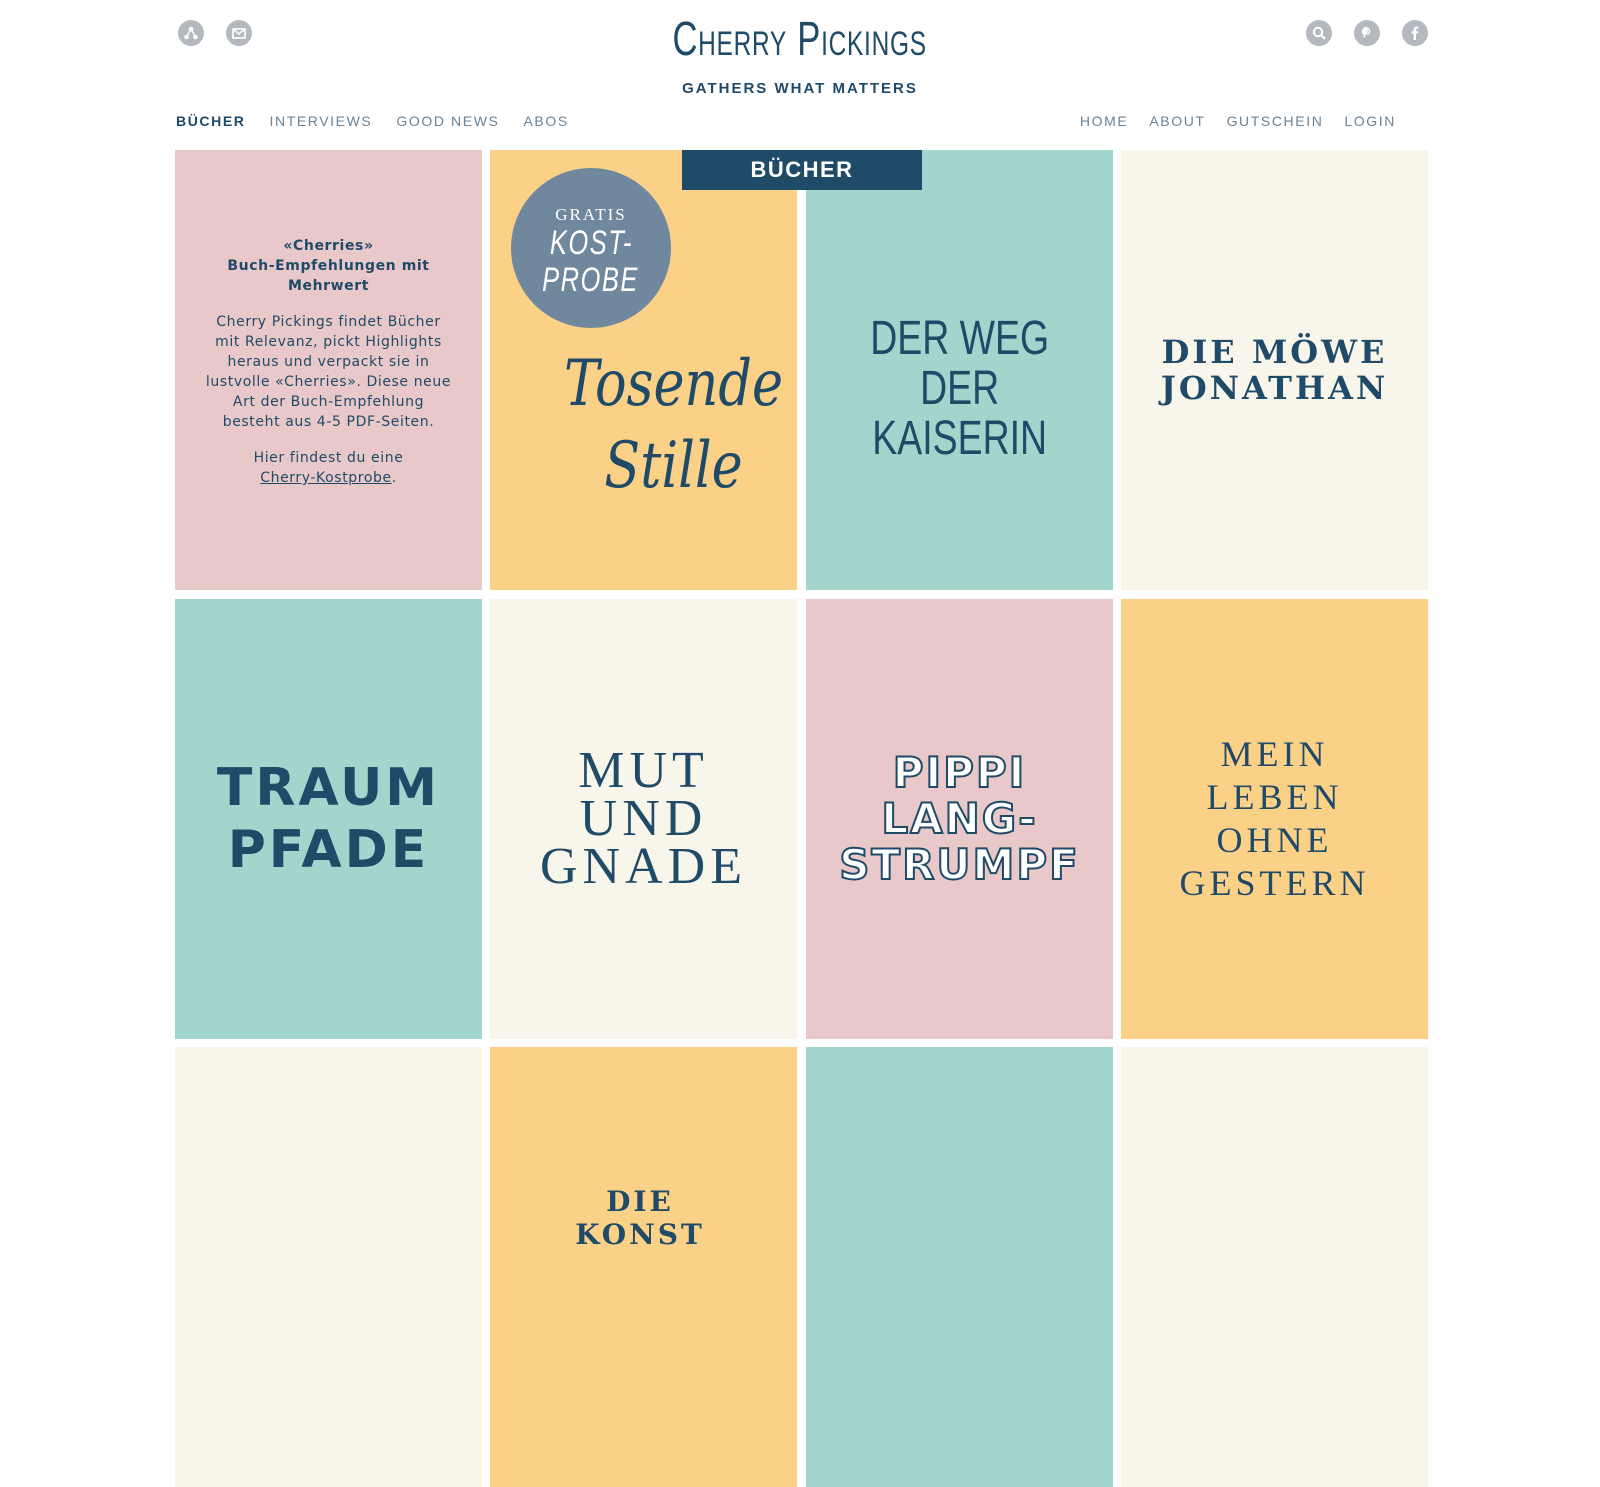  Describe the element at coordinates (673, 425) in the screenshot. I see `book-title: Tosende Stille` at that location.